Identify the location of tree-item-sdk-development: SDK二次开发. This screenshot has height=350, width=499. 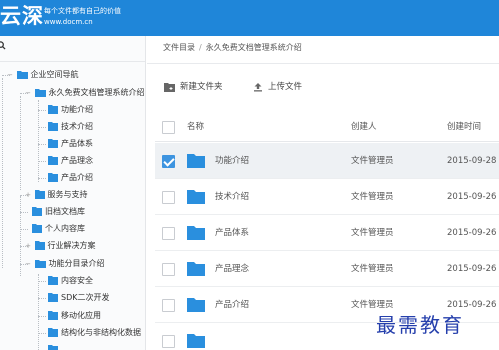
(78, 298).